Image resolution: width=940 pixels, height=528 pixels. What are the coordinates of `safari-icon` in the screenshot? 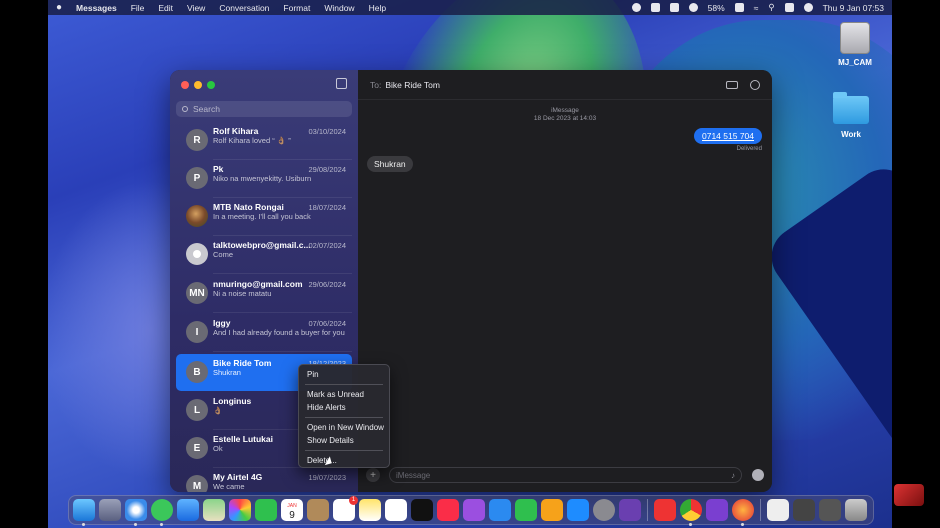 It's located at (136, 512).